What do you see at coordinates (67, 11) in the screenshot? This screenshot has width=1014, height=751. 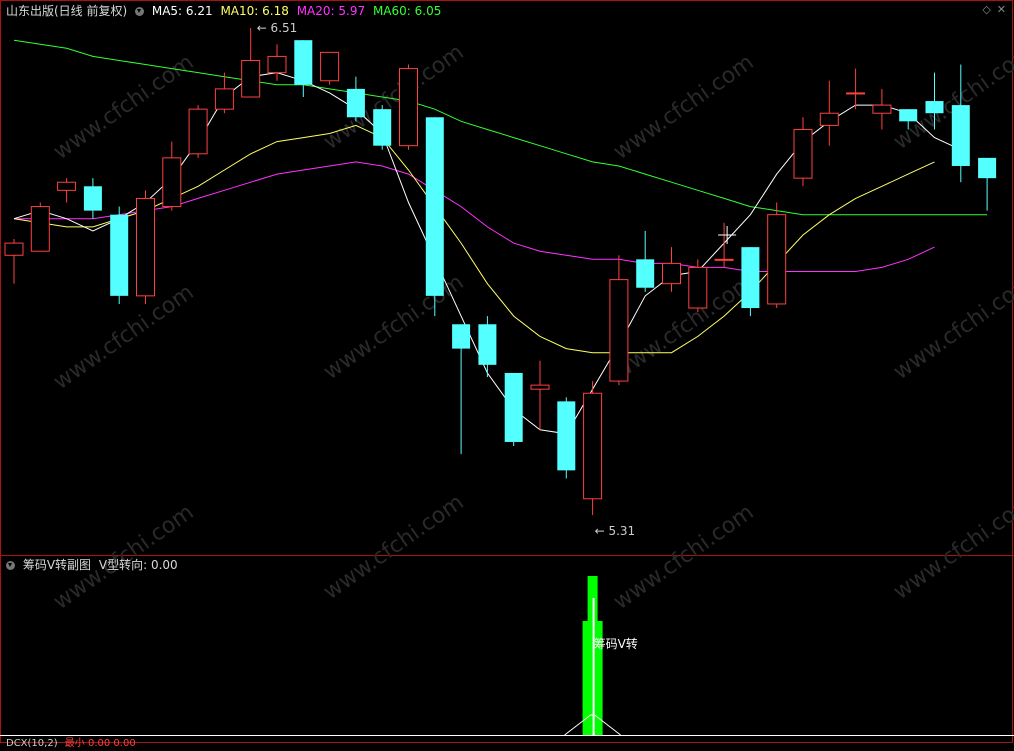 I see `stock-title: 山东出版(日线 前复权)` at bounding box center [67, 11].